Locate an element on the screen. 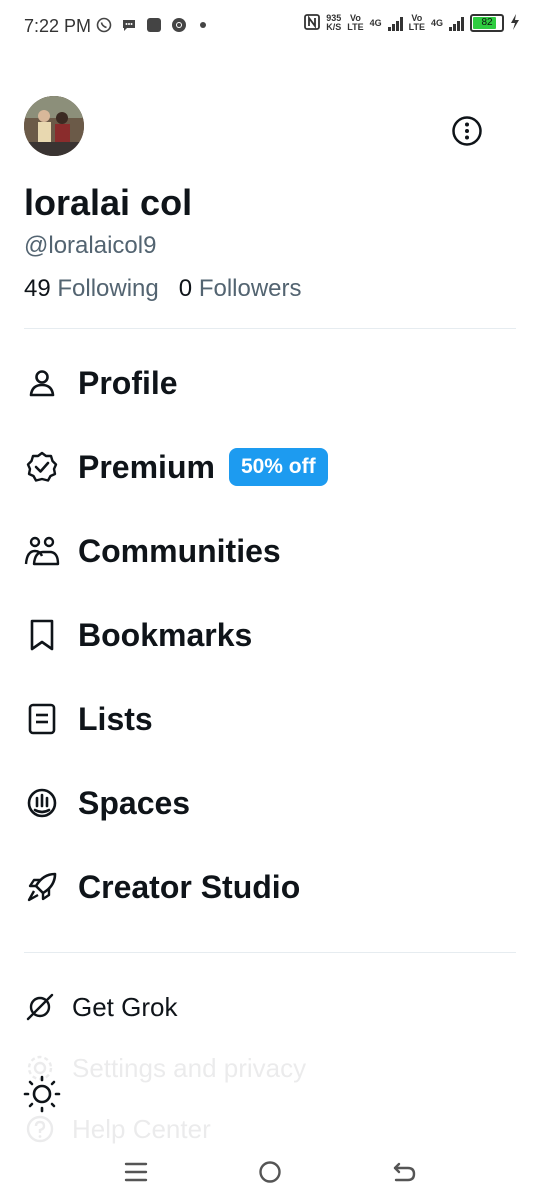  sim2-gen: 4G is located at coordinates (436, 22).